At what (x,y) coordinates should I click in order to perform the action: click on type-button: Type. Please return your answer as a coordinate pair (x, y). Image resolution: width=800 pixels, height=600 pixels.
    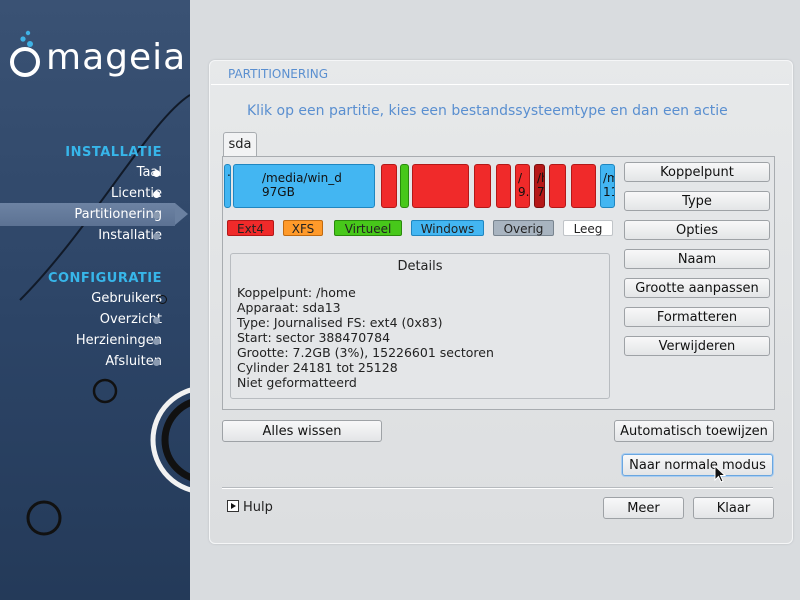
    Looking at the image, I should click on (697, 201).